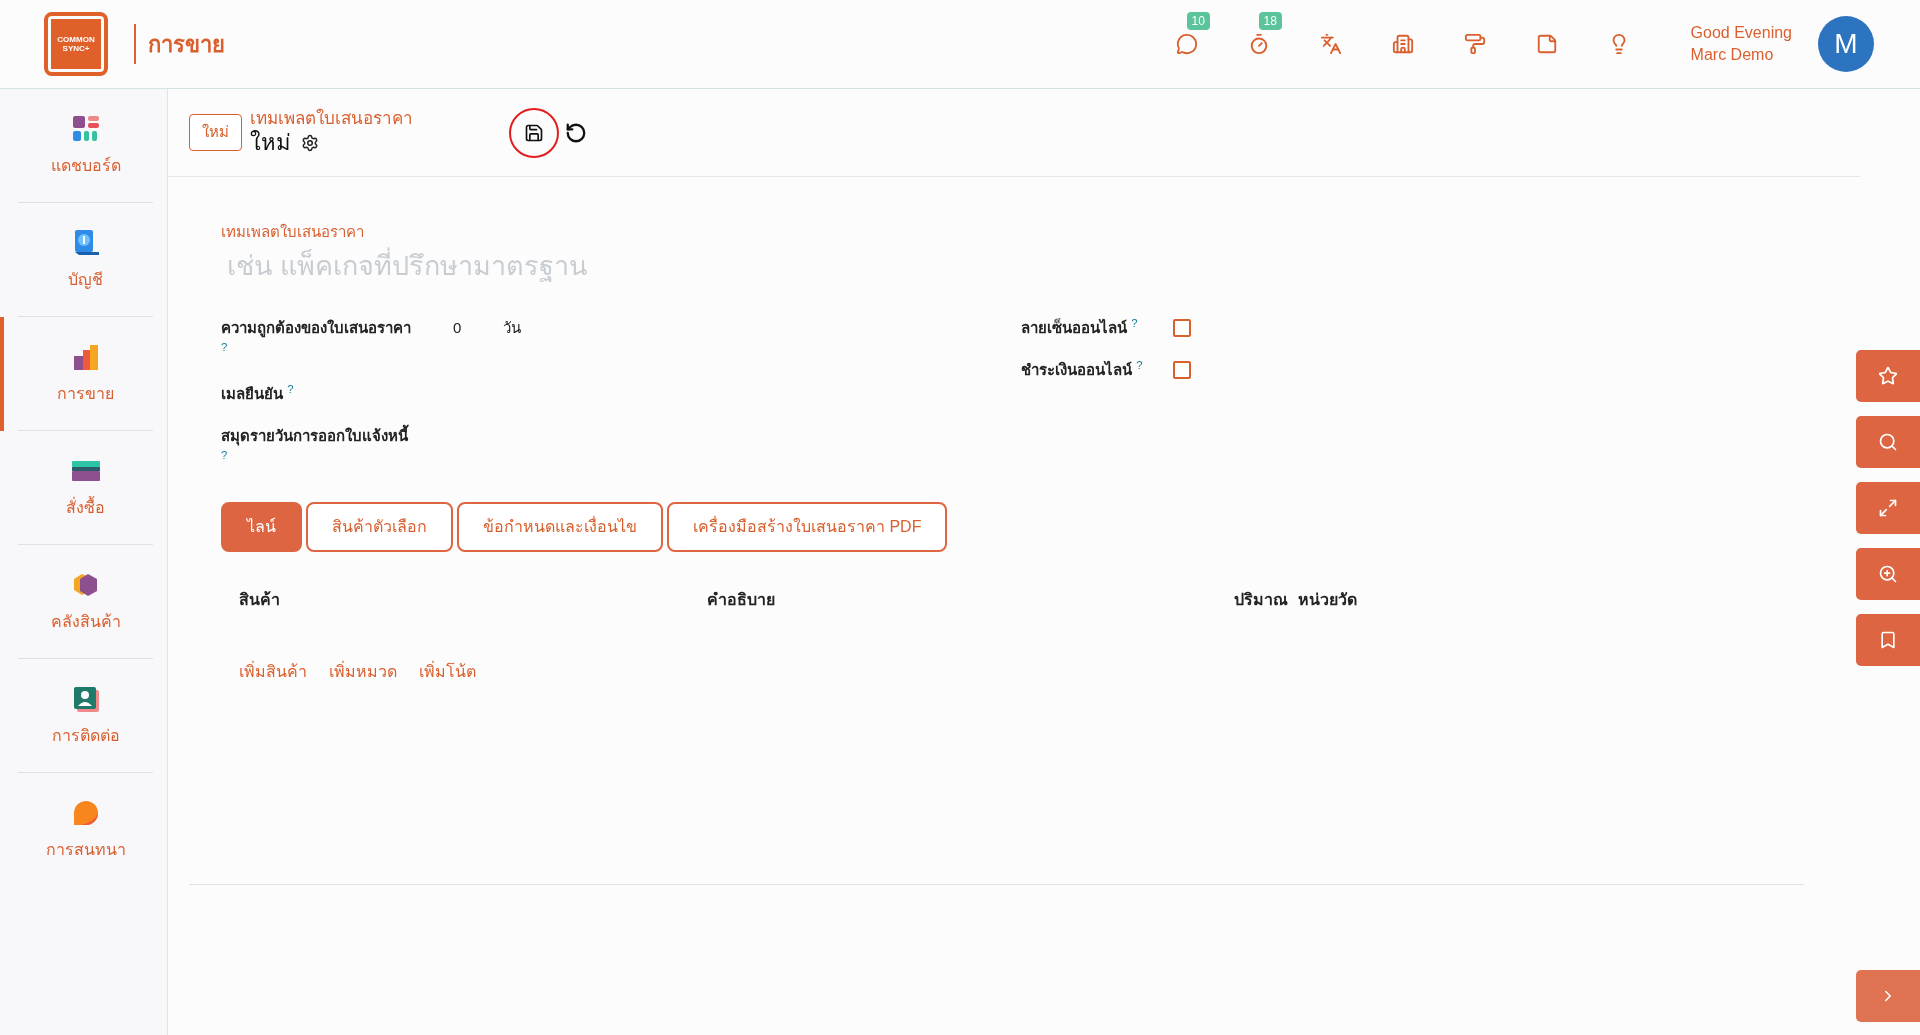 The width and height of the screenshot is (1920, 1035). I want to click on paint-roller-icon, so click(1474, 44).